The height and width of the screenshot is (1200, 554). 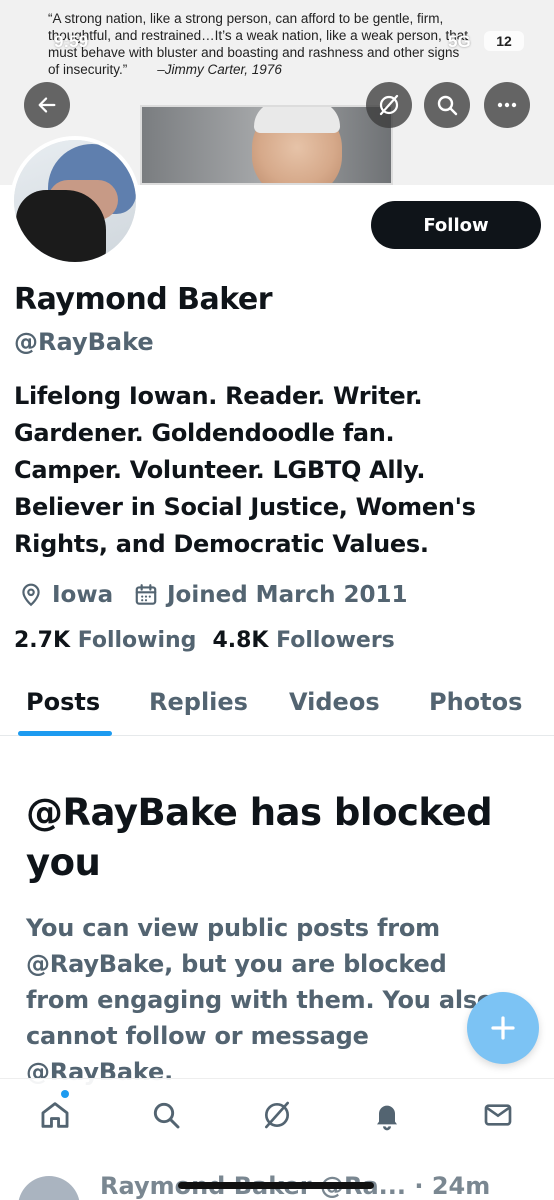 What do you see at coordinates (475, 702) in the screenshot?
I see `tab-photos: Photos` at bounding box center [475, 702].